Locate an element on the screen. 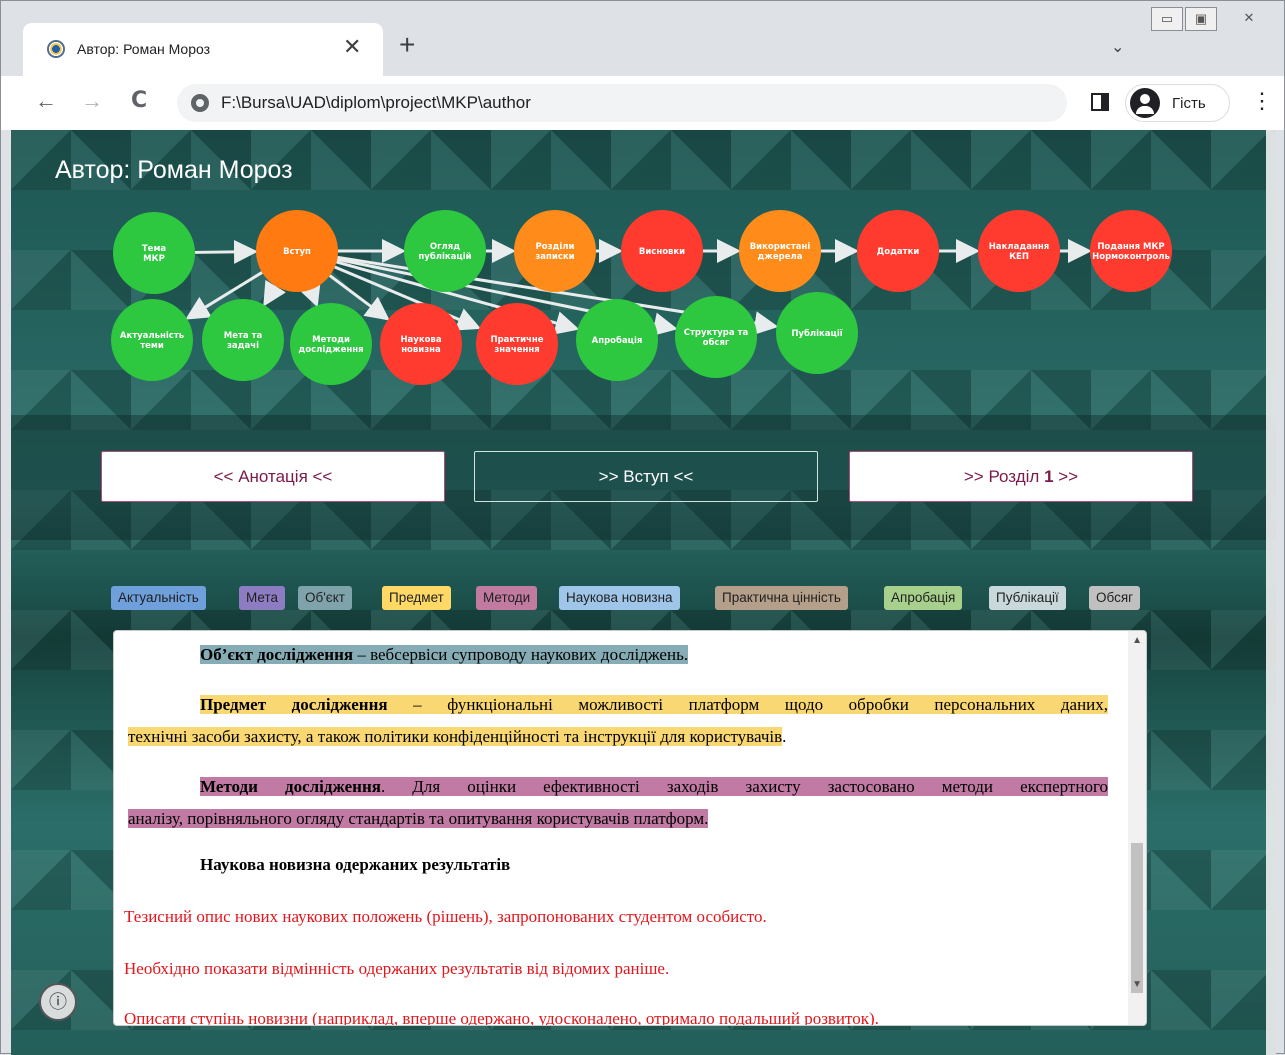 The height and width of the screenshot is (1055, 1285). flow-node: Вступ is located at coordinates (297, 251).